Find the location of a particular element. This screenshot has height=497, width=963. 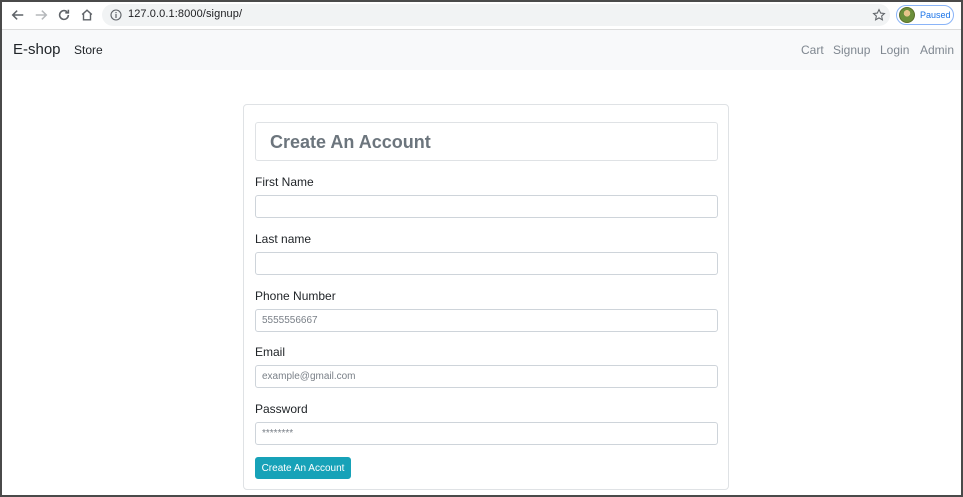

phone-number-label: Phone Number is located at coordinates (295, 296).